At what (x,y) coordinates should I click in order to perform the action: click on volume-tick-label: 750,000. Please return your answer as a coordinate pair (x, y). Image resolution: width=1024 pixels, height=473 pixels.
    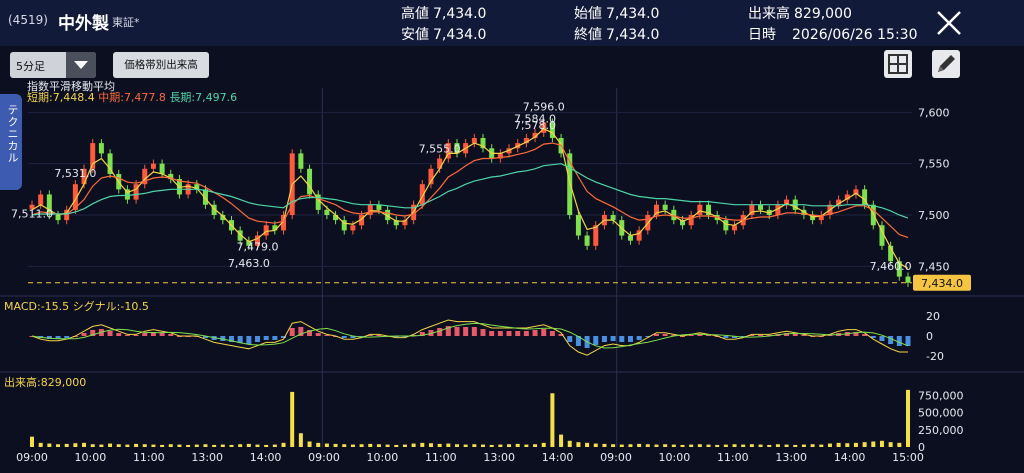
    Looking at the image, I should click on (941, 395).